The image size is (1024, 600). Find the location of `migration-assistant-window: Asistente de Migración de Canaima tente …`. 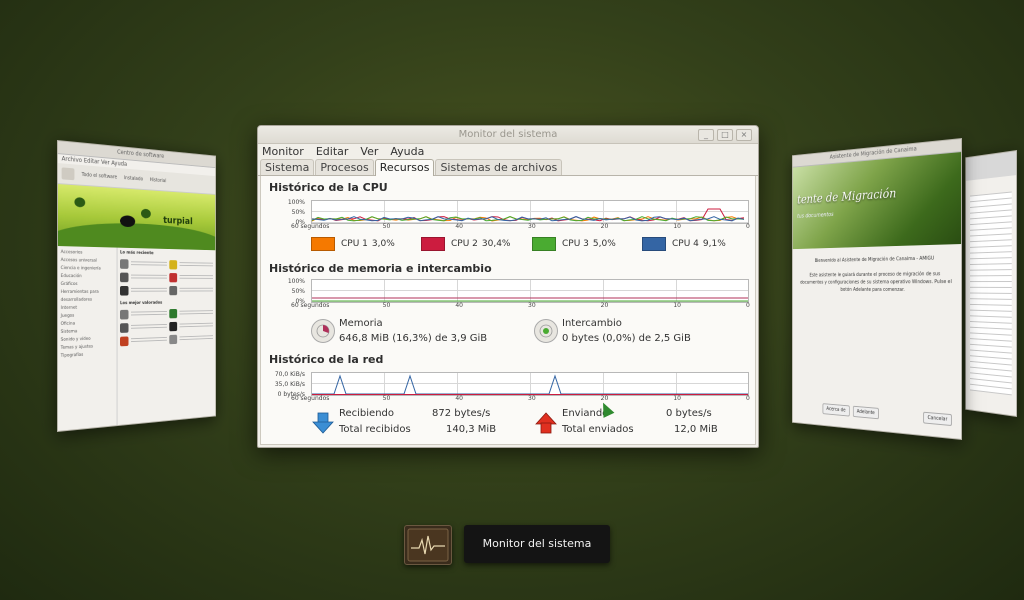

migration-assistant-window: Asistente de Migración de Canaima tente … is located at coordinates (877, 289).